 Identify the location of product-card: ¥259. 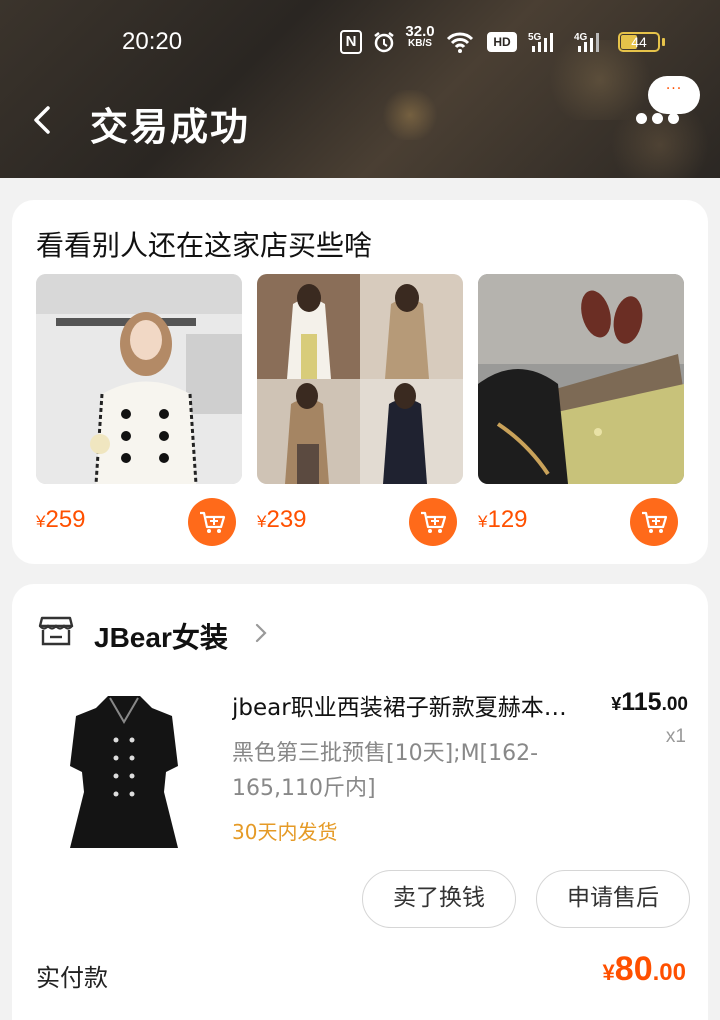
(139, 410).